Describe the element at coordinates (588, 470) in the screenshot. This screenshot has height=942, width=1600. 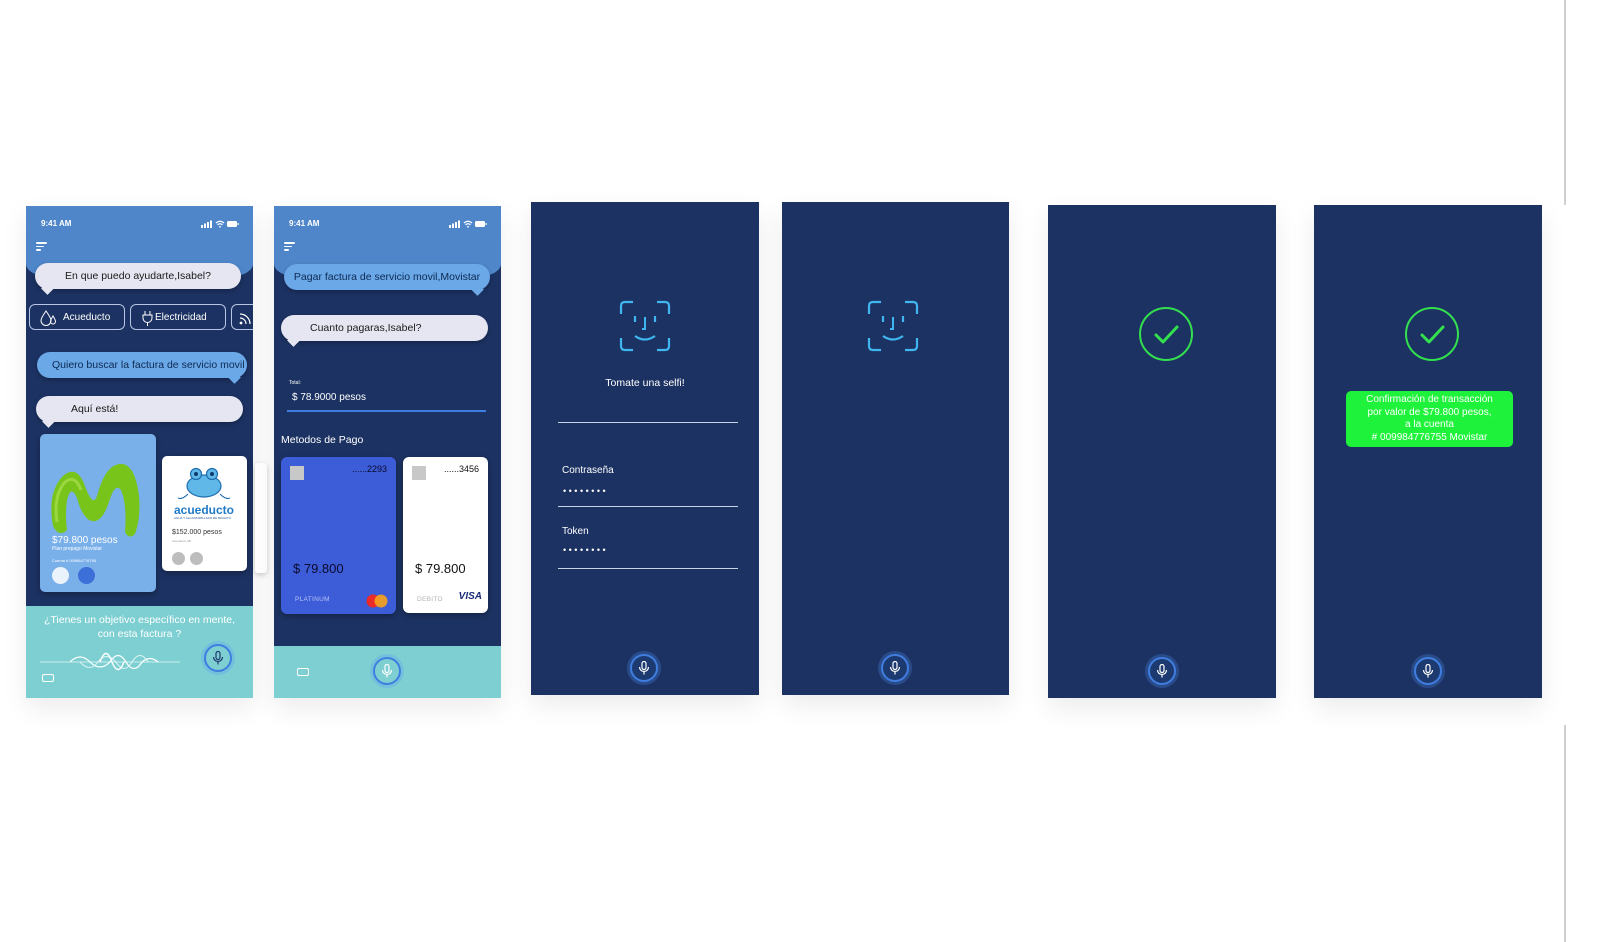
I see `password-label: Contraseña` at that location.